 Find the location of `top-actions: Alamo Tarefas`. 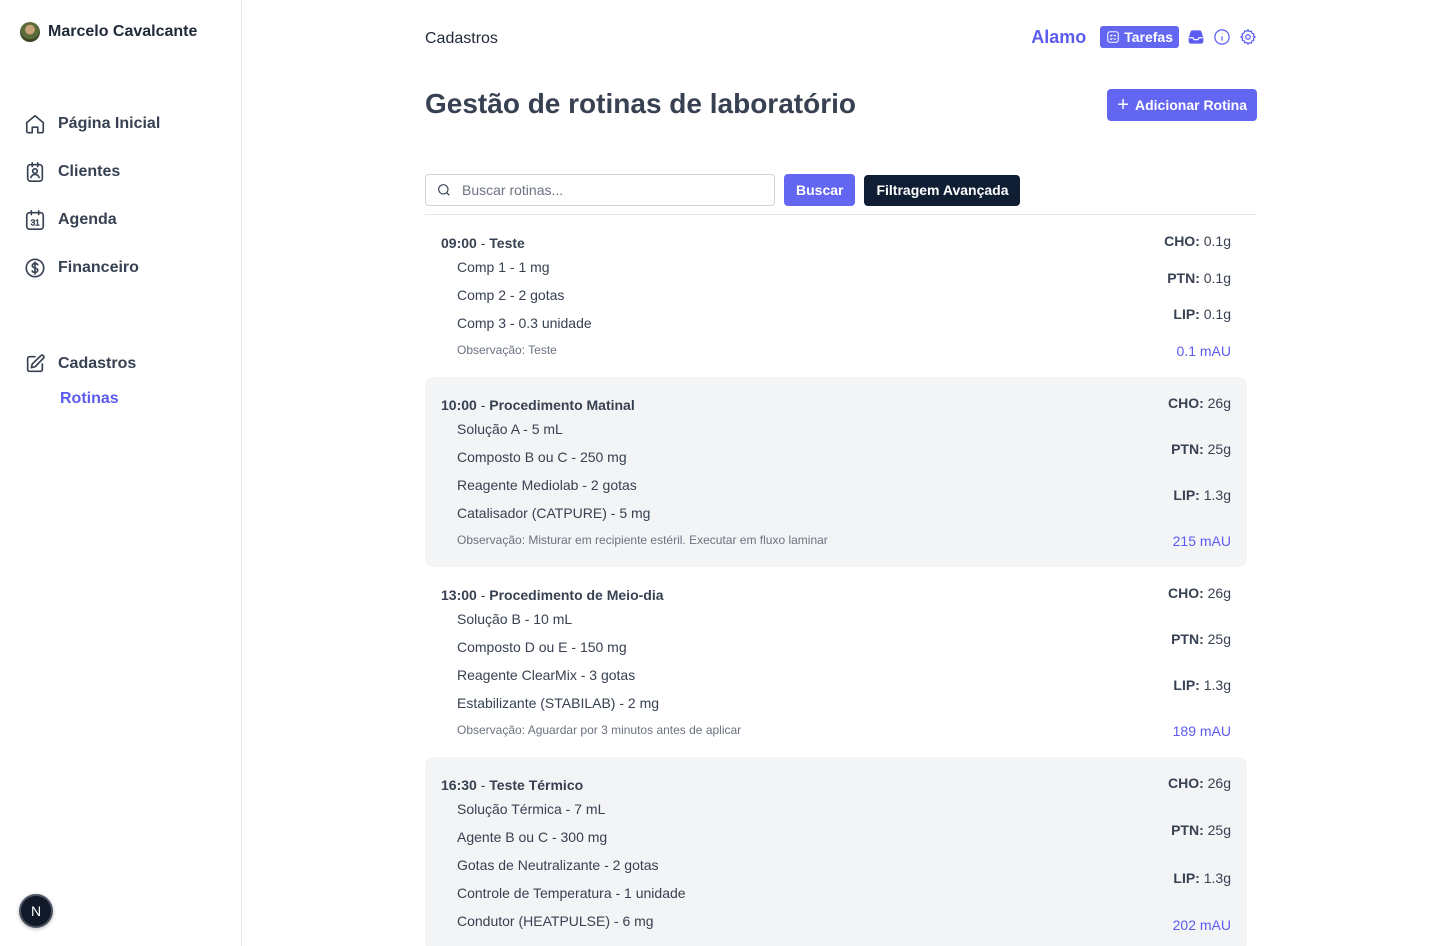

top-actions: Alamo Tarefas is located at coordinates (1144, 37).